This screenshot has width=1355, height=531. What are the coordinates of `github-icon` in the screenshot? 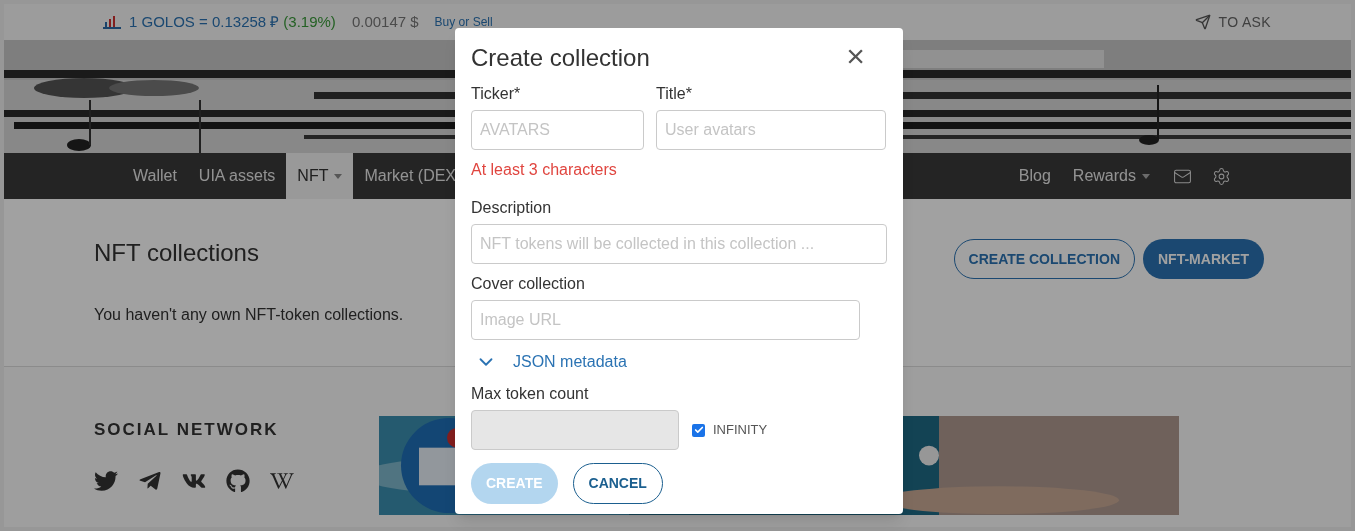 It's located at (238, 480).